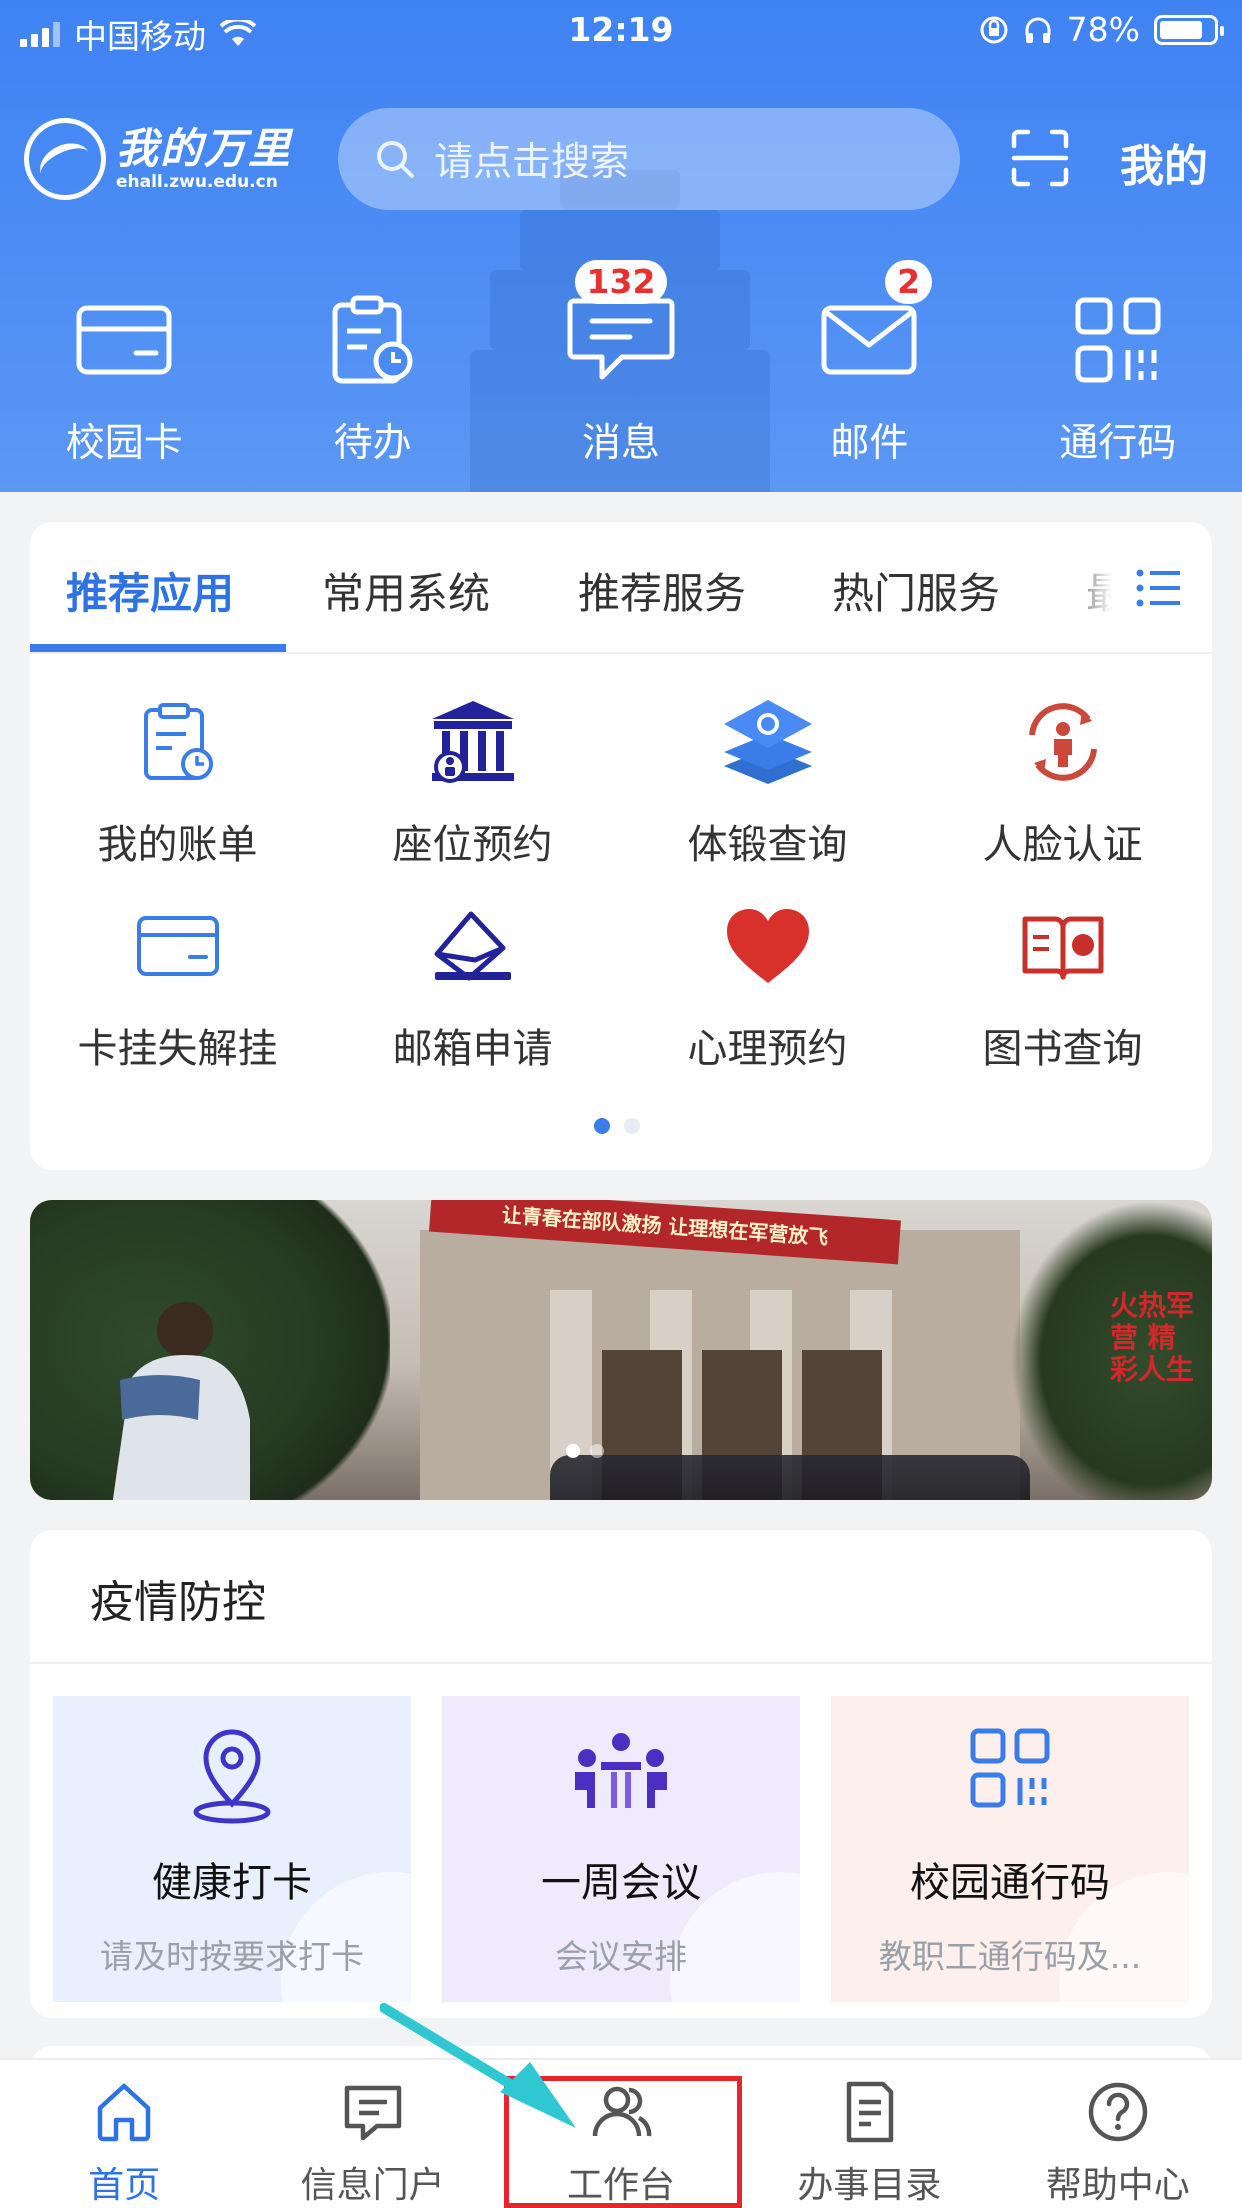  I want to click on nav-help-center: 帮助中心, so click(1118, 2134).